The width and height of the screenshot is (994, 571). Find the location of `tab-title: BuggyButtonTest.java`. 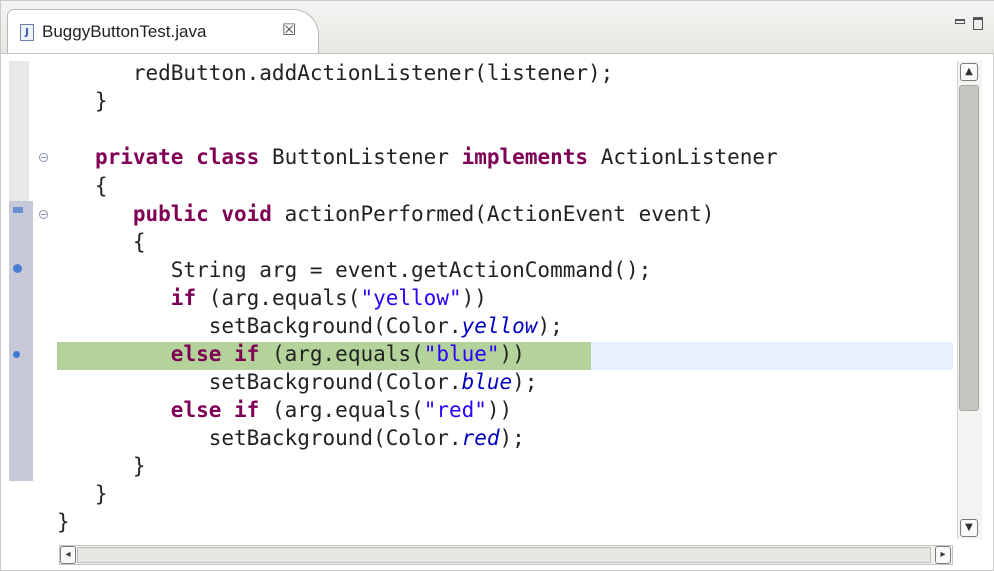

tab-title: BuggyButtonTest.java is located at coordinates (124, 31).